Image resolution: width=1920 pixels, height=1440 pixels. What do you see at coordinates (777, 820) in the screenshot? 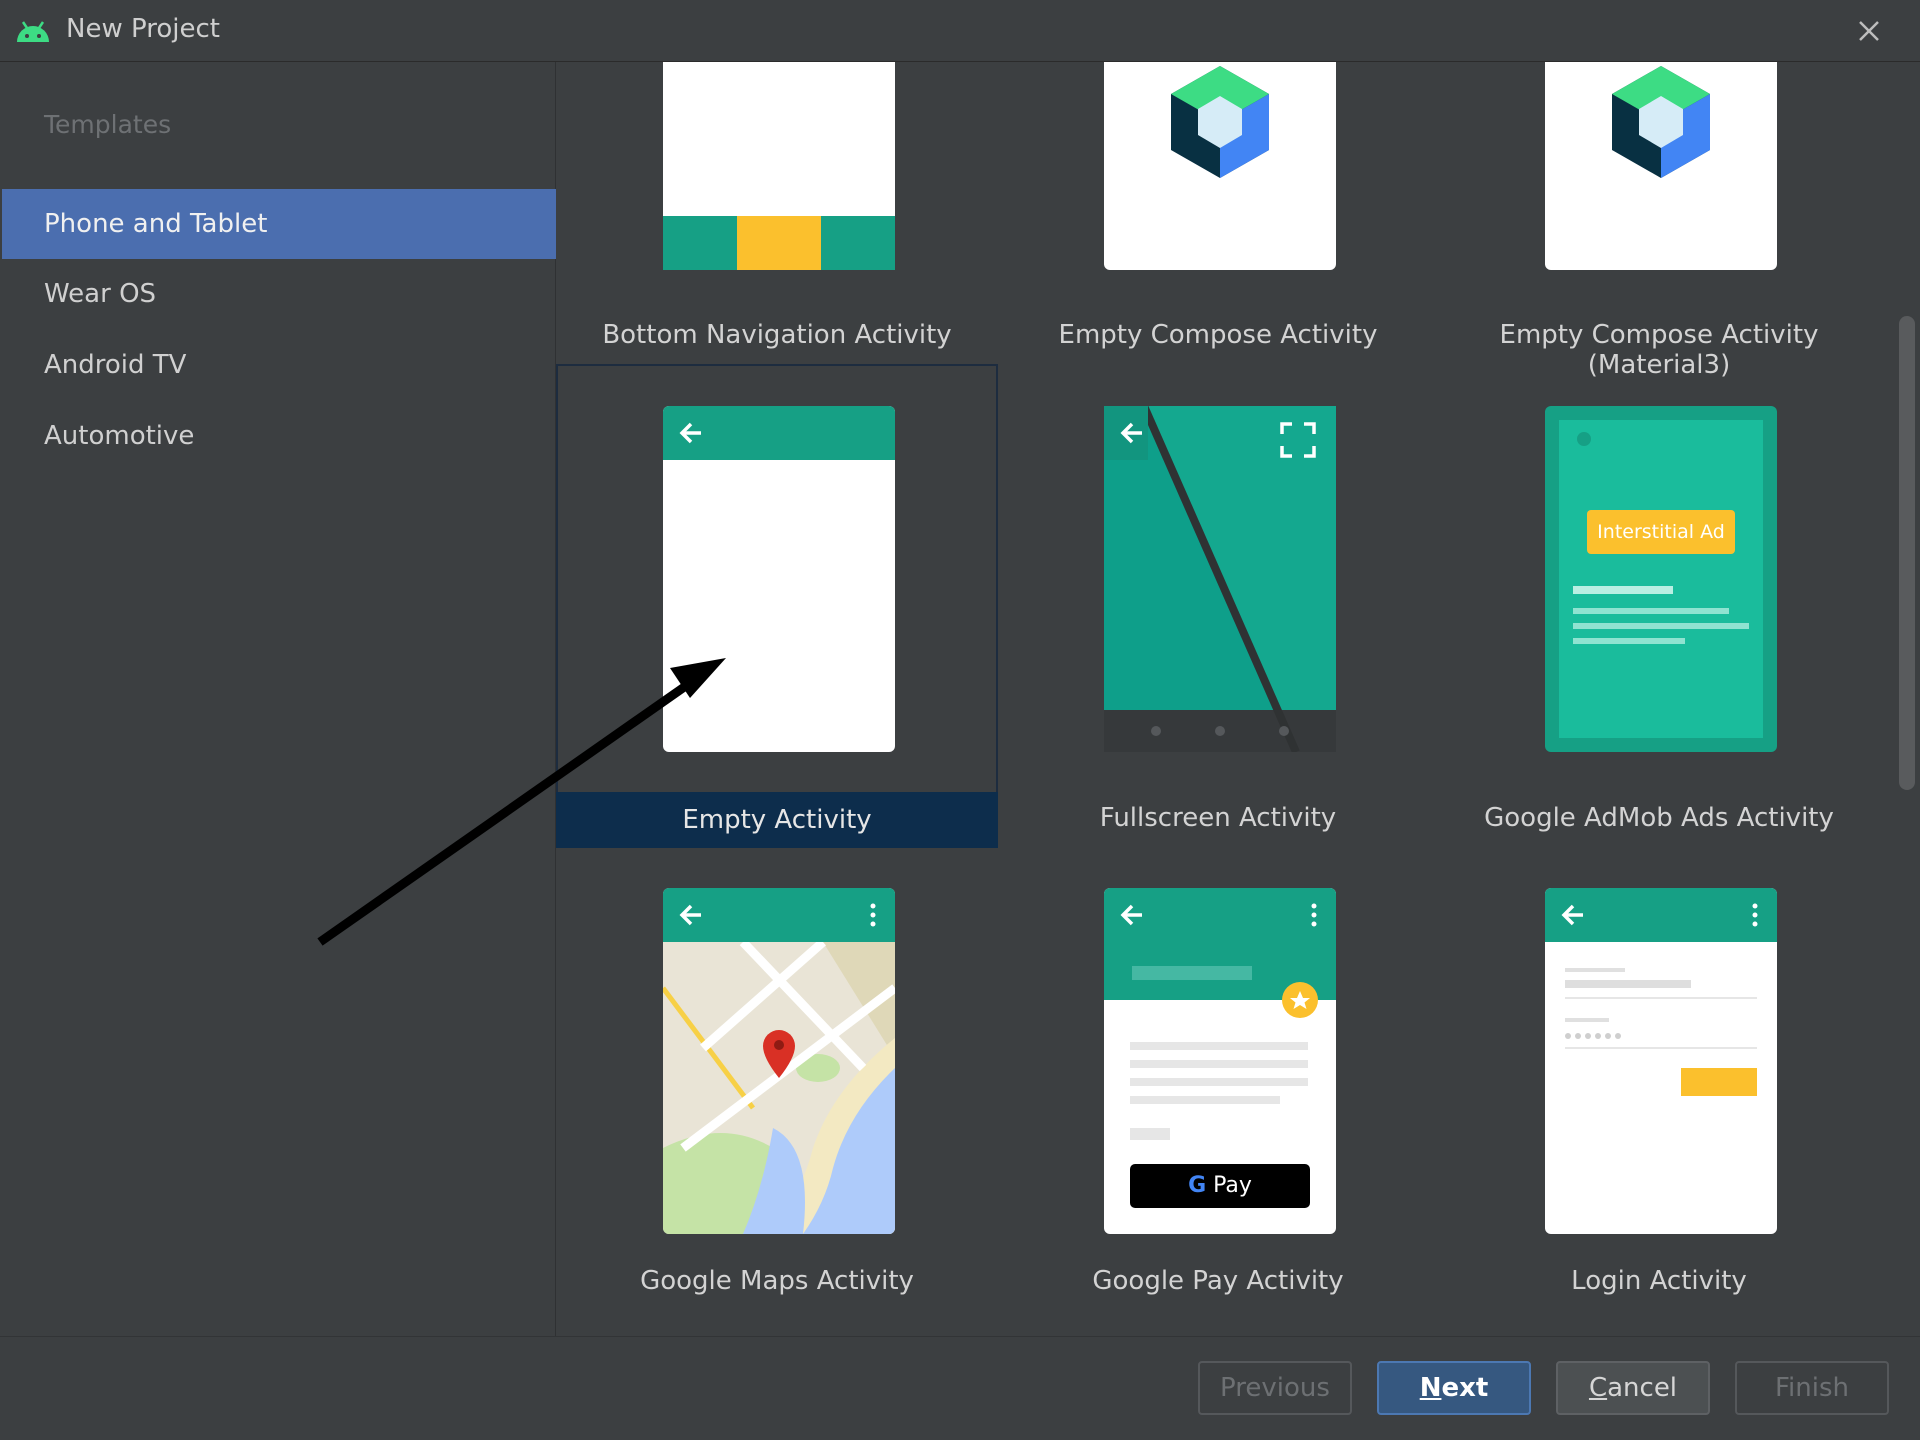
I see `template-label: Empty Activity` at bounding box center [777, 820].